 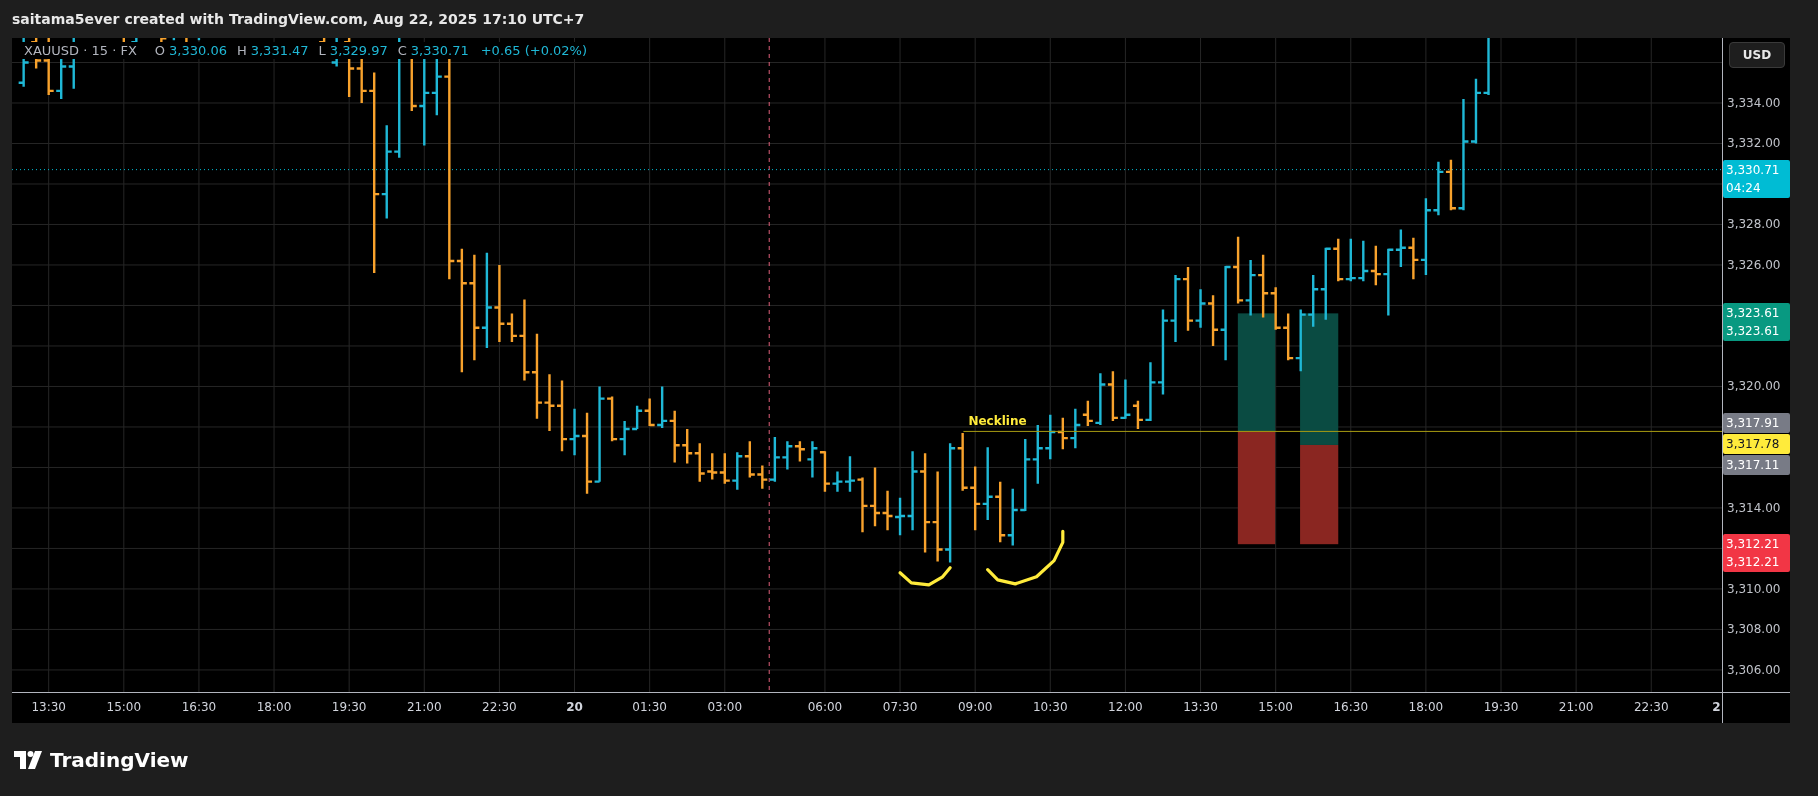 I want to click on price-label: 3,310.00, so click(x=1754, y=589).